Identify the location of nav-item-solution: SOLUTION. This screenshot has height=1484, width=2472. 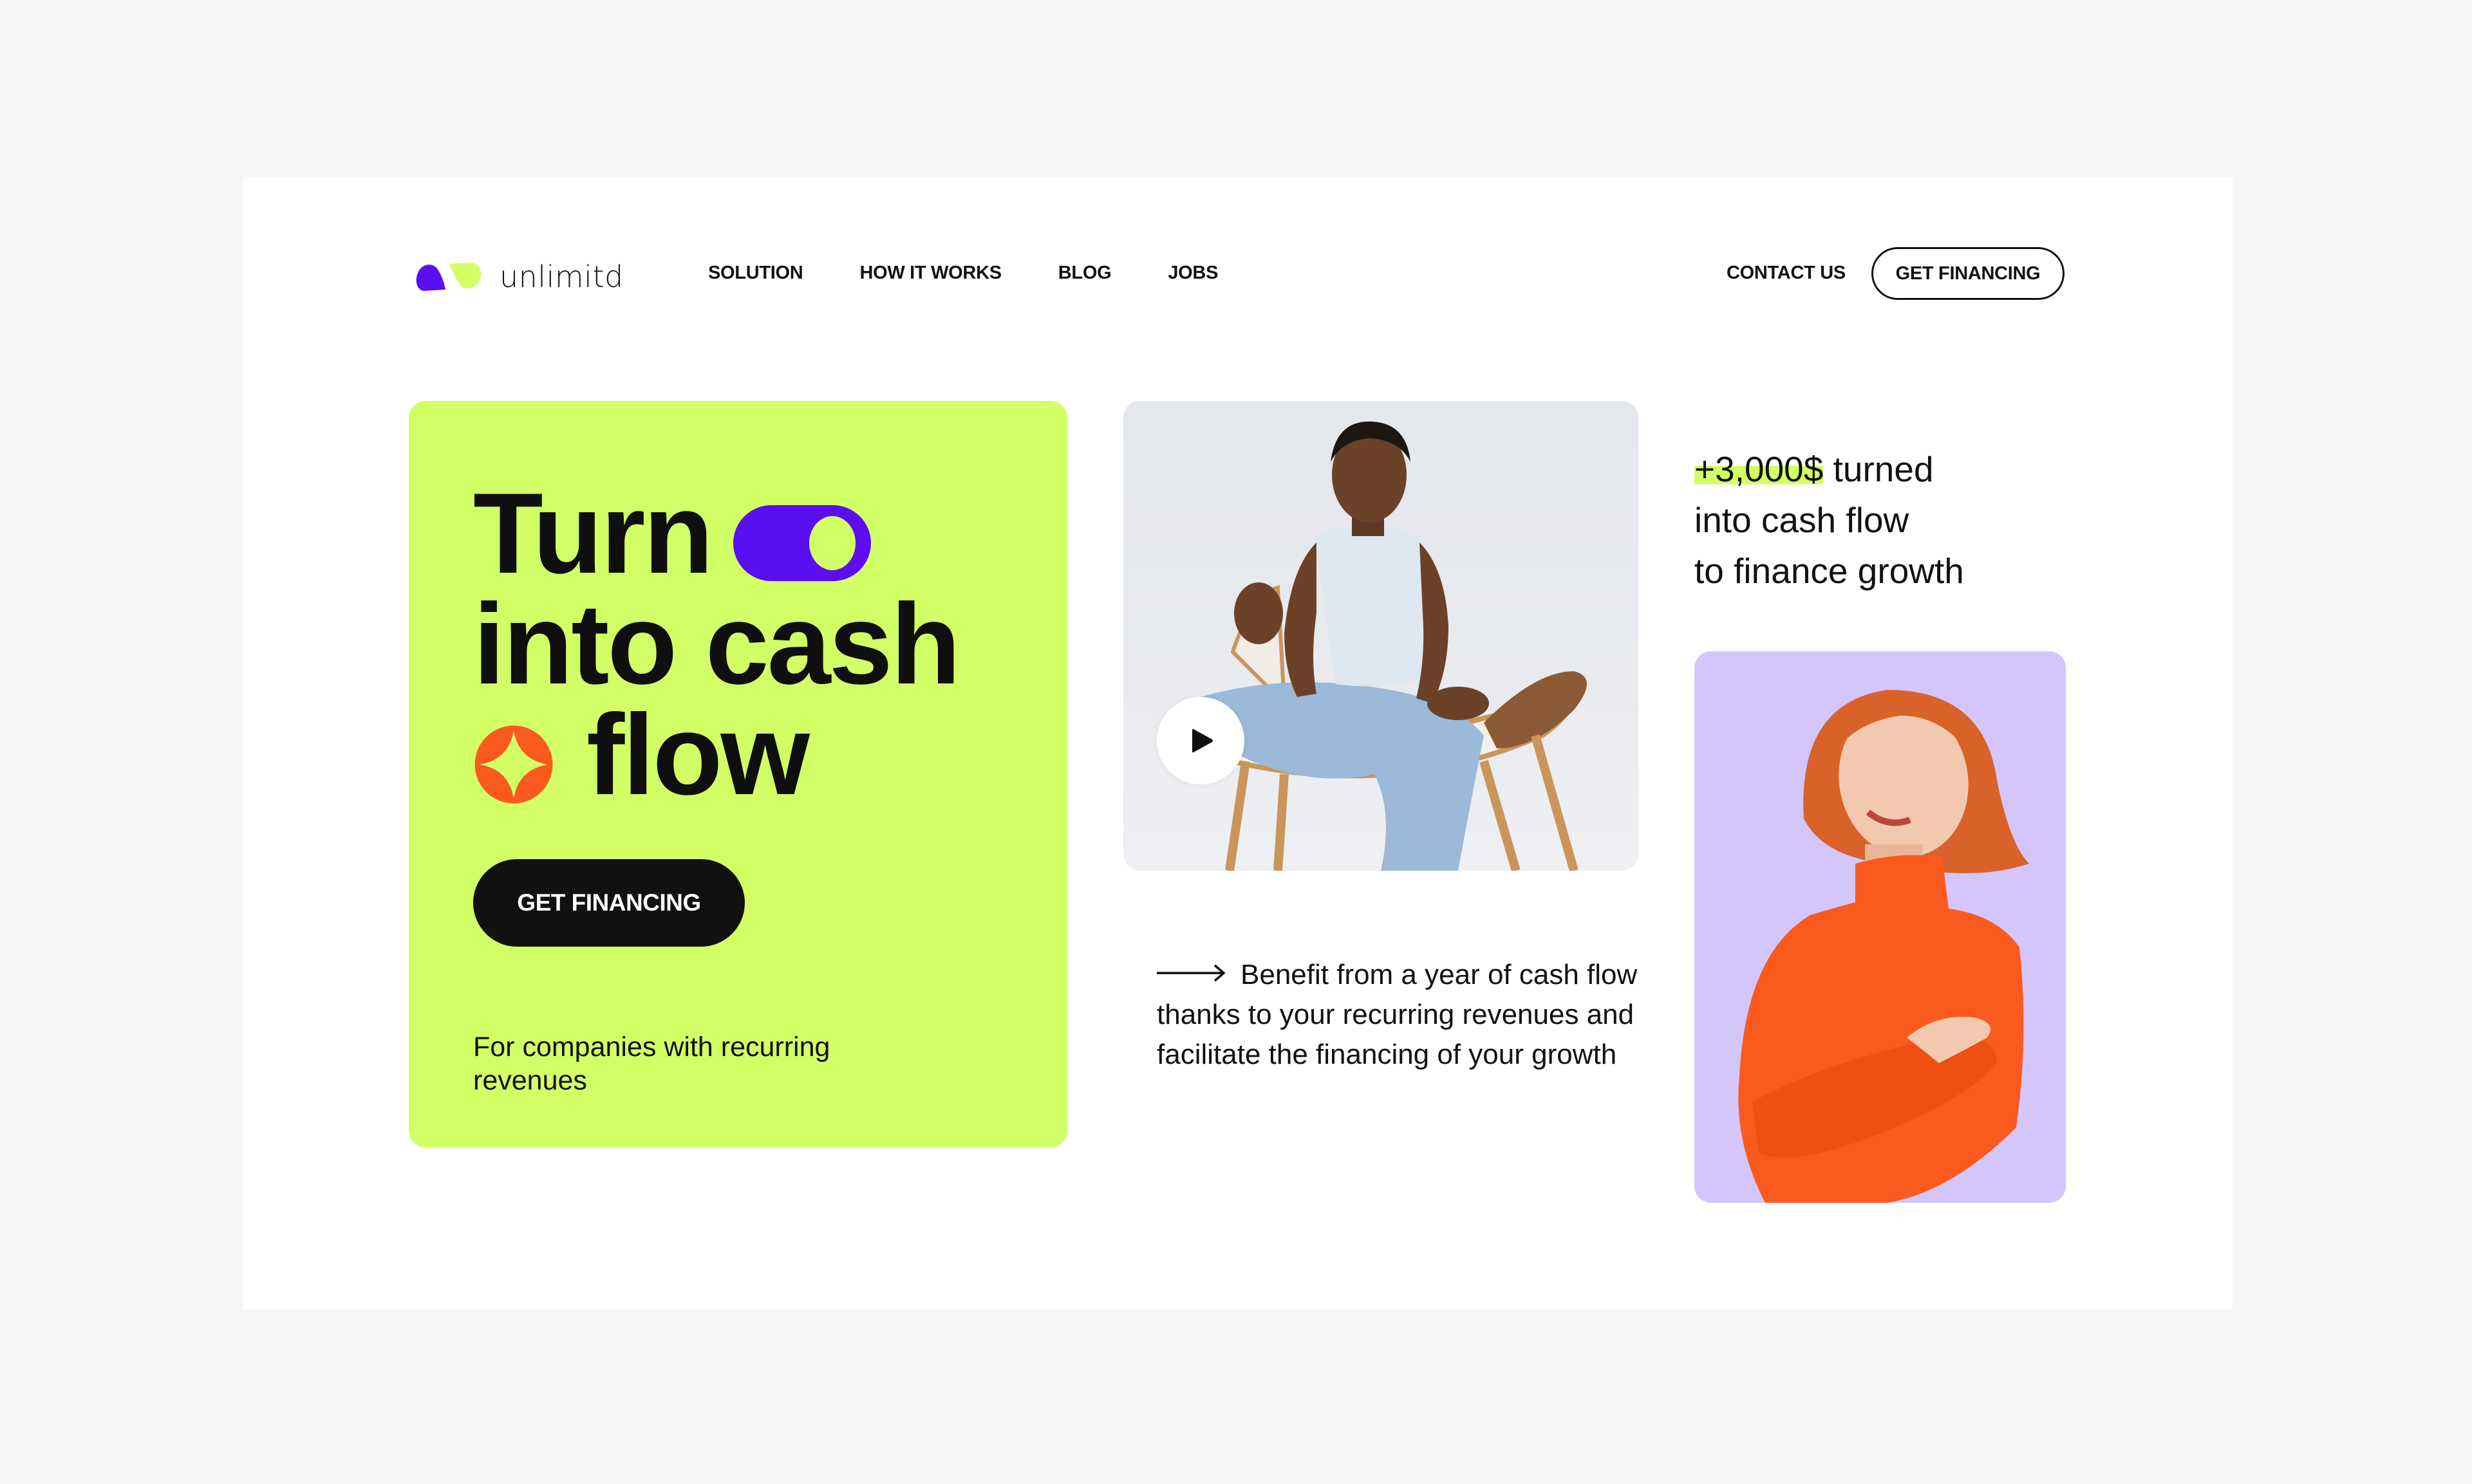
(755, 273).